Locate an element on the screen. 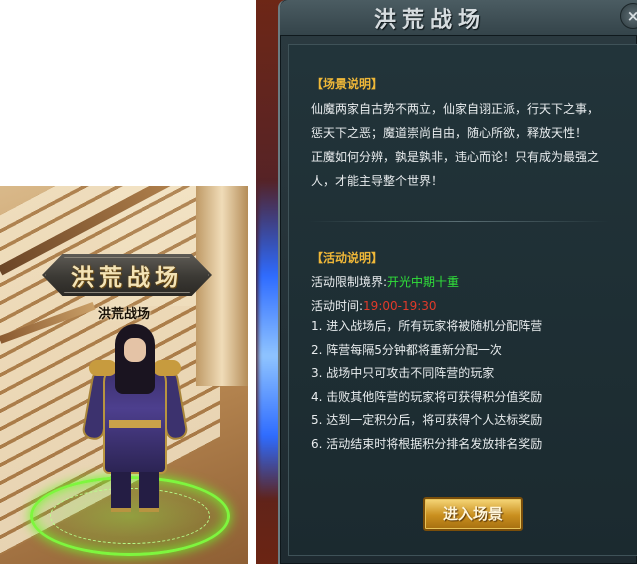  npc-title-banner: 洪荒战场 is located at coordinates (127, 275).